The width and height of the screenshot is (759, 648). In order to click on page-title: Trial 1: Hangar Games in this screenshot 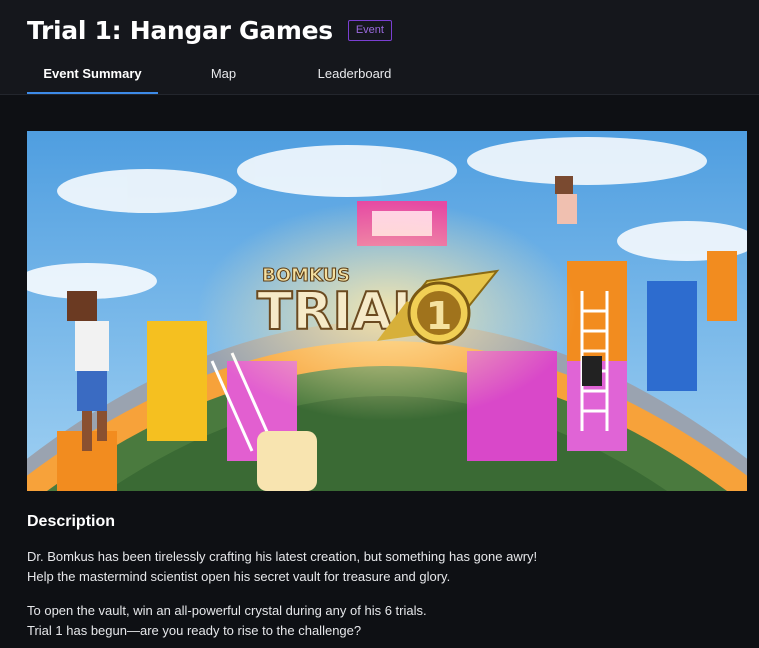, I will do `click(180, 30)`.